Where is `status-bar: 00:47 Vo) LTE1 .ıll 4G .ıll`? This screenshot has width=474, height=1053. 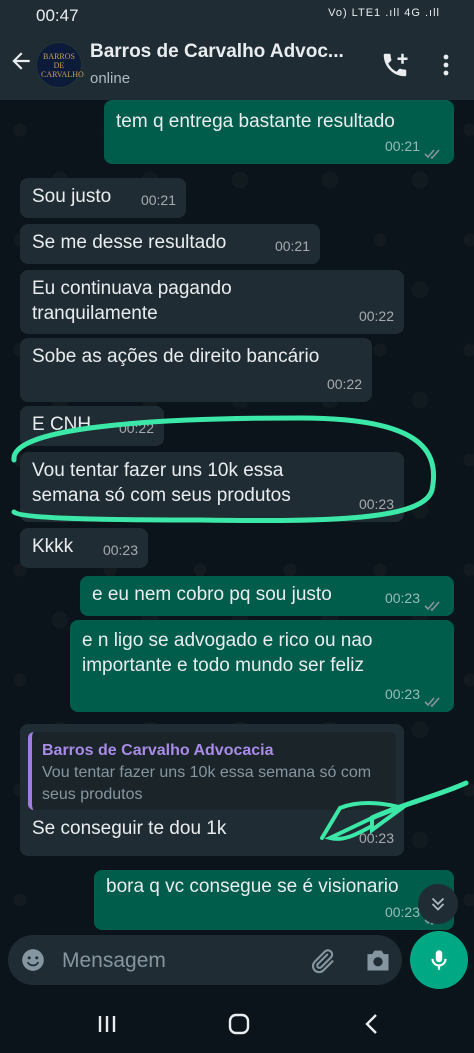 status-bar: 00:47 Vo) LTE1 .ıll 4G .ıll is located at coordinates (237, 16).